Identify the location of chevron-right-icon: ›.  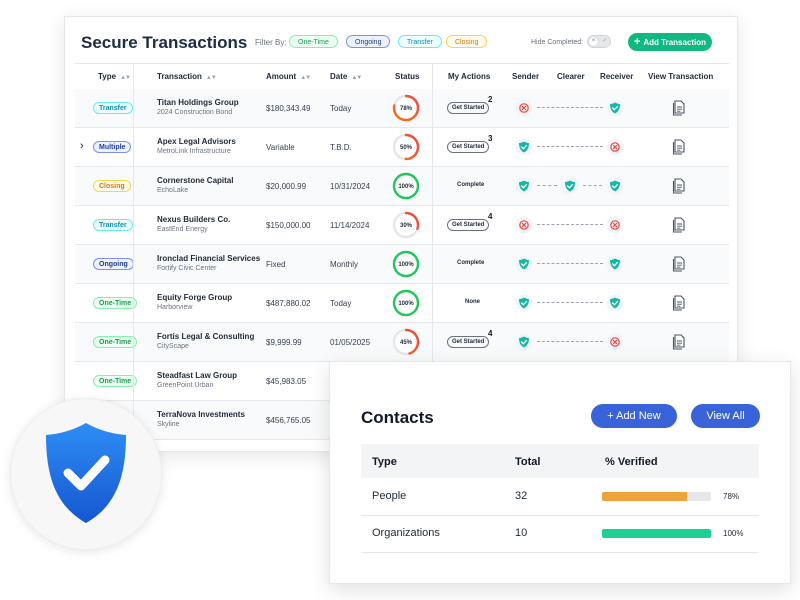
(82, 146).